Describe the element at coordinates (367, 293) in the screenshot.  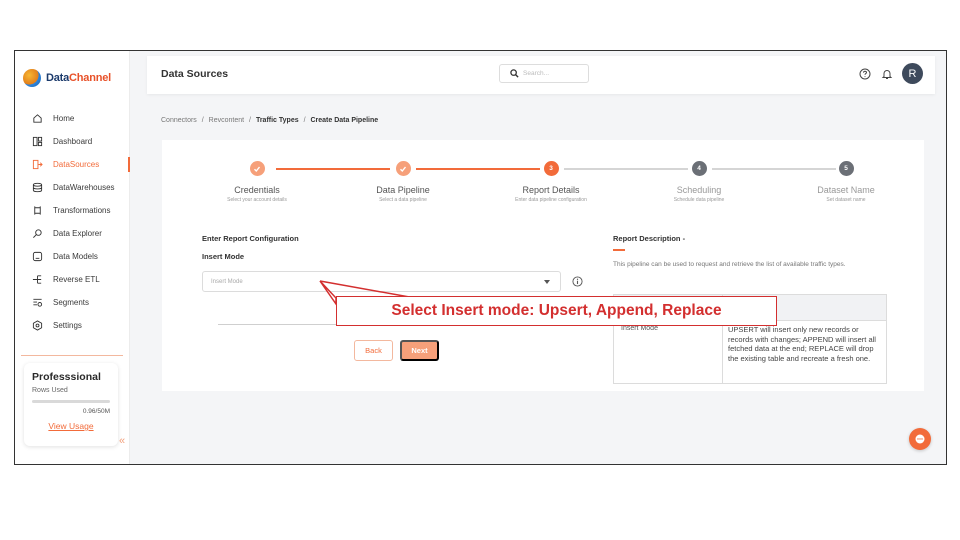
I see `annotation-pointer` at that location.